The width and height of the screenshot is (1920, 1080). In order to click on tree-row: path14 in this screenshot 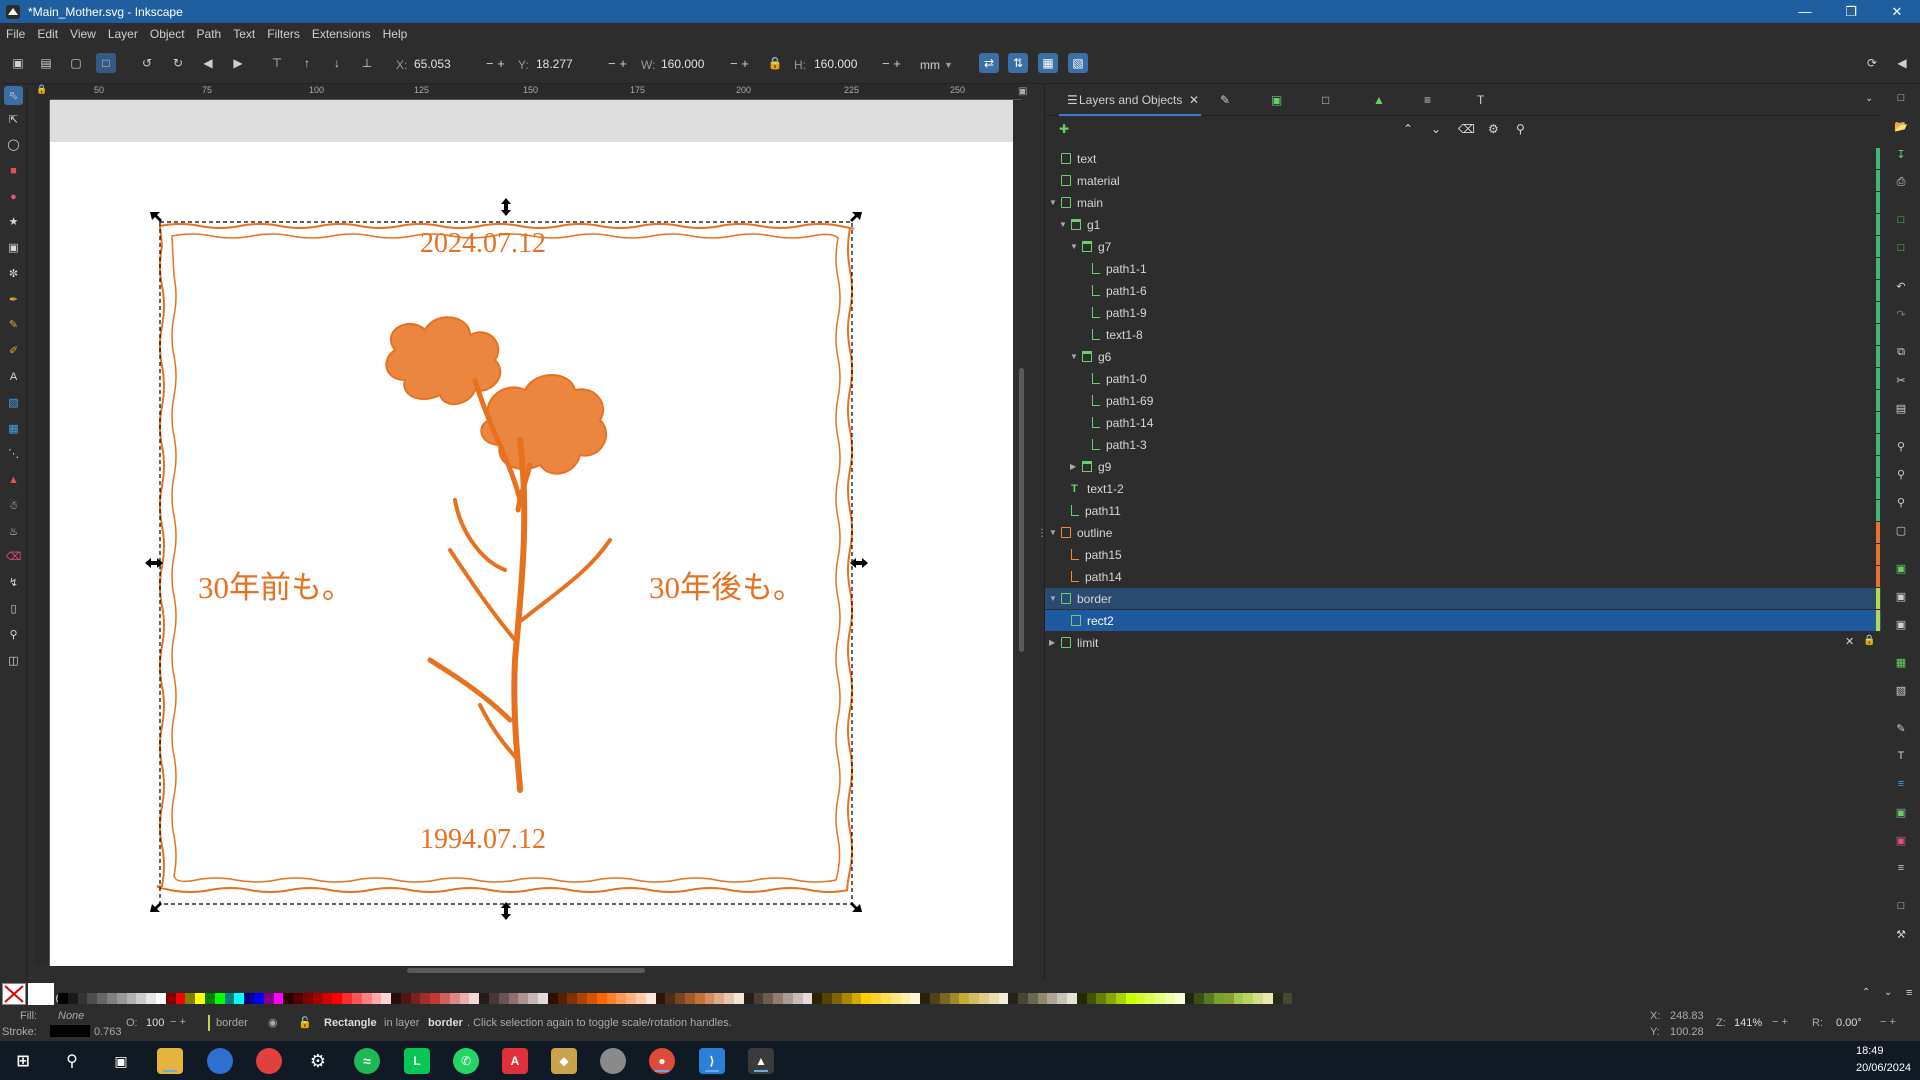, I will do `click(1463, 576)`.